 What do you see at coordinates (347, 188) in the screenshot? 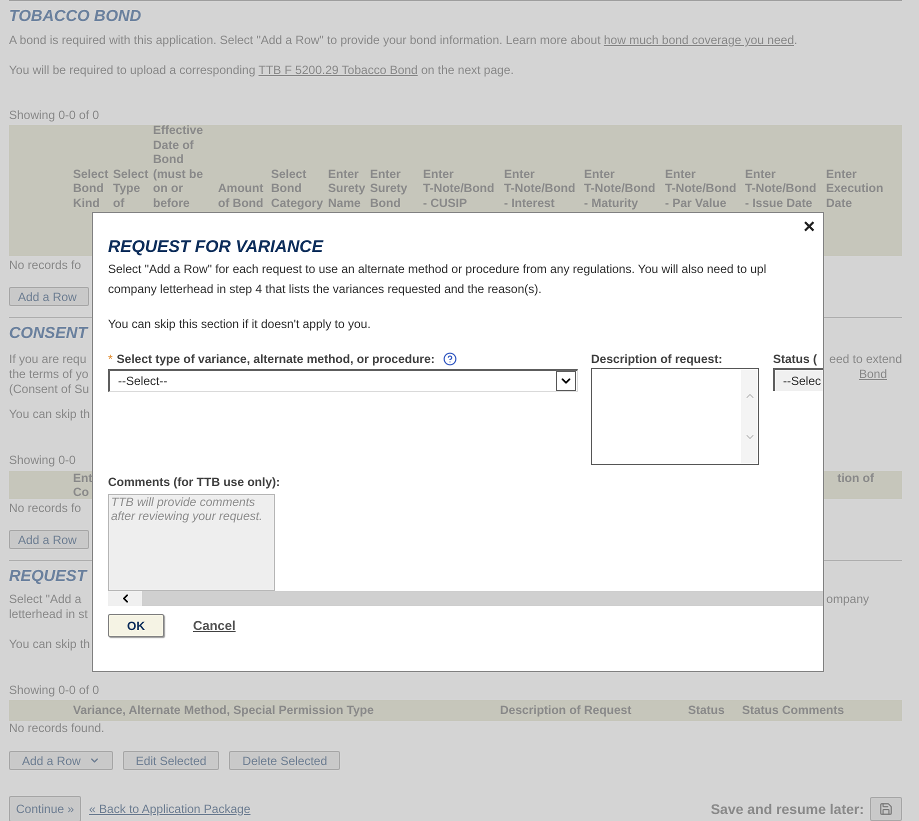
I see `column-header: Enter Surety Name` at bounding box center [347, 188].